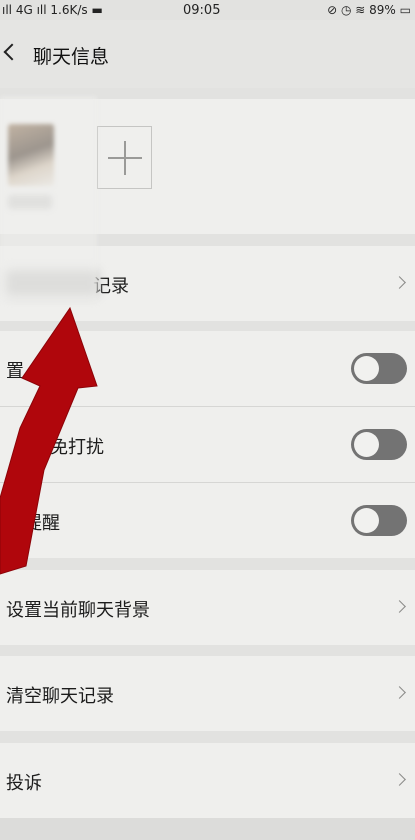 This screenshot has width=415, height=840. What do you see at coordinates (207, 693) in the screenshot?
I see `clear-history-row: 清空聊天记录` at bounding box center [207, 693].